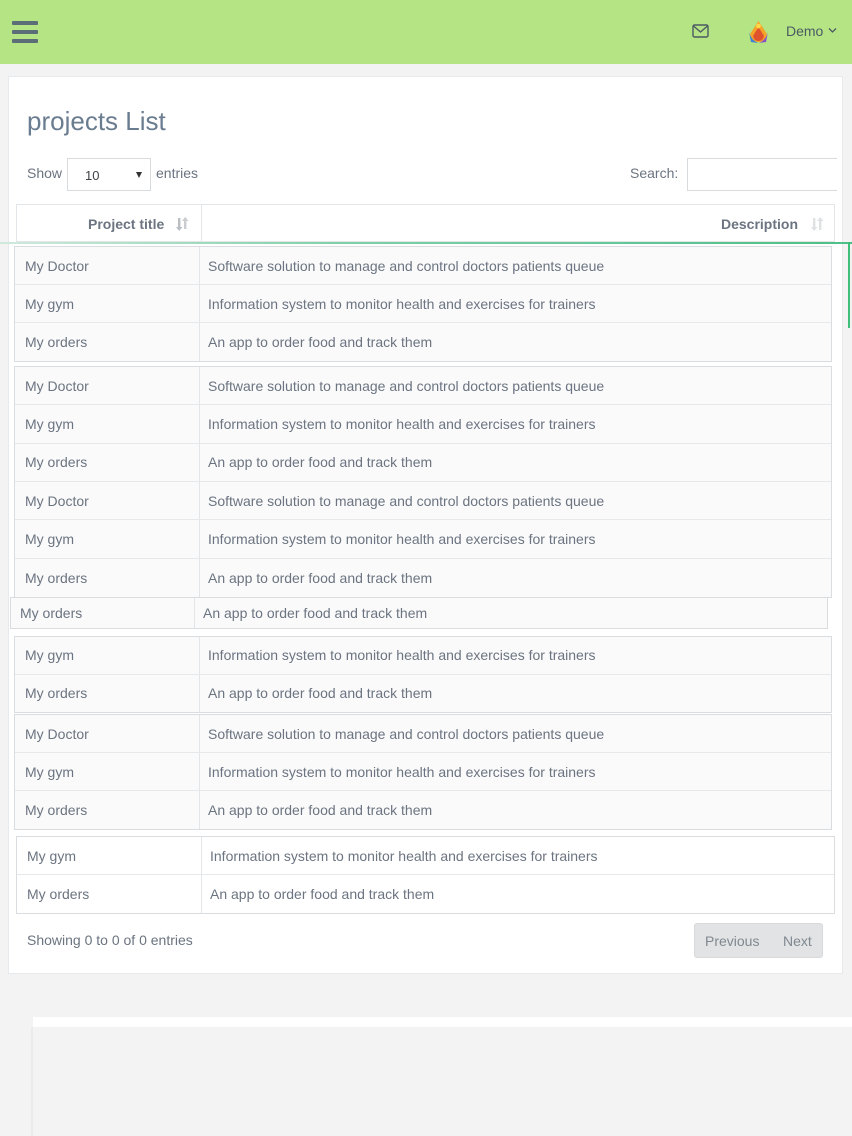 The width and height of the screenshot is (852, 1136). I want to click on user-name: Demo, so click(804, 31).